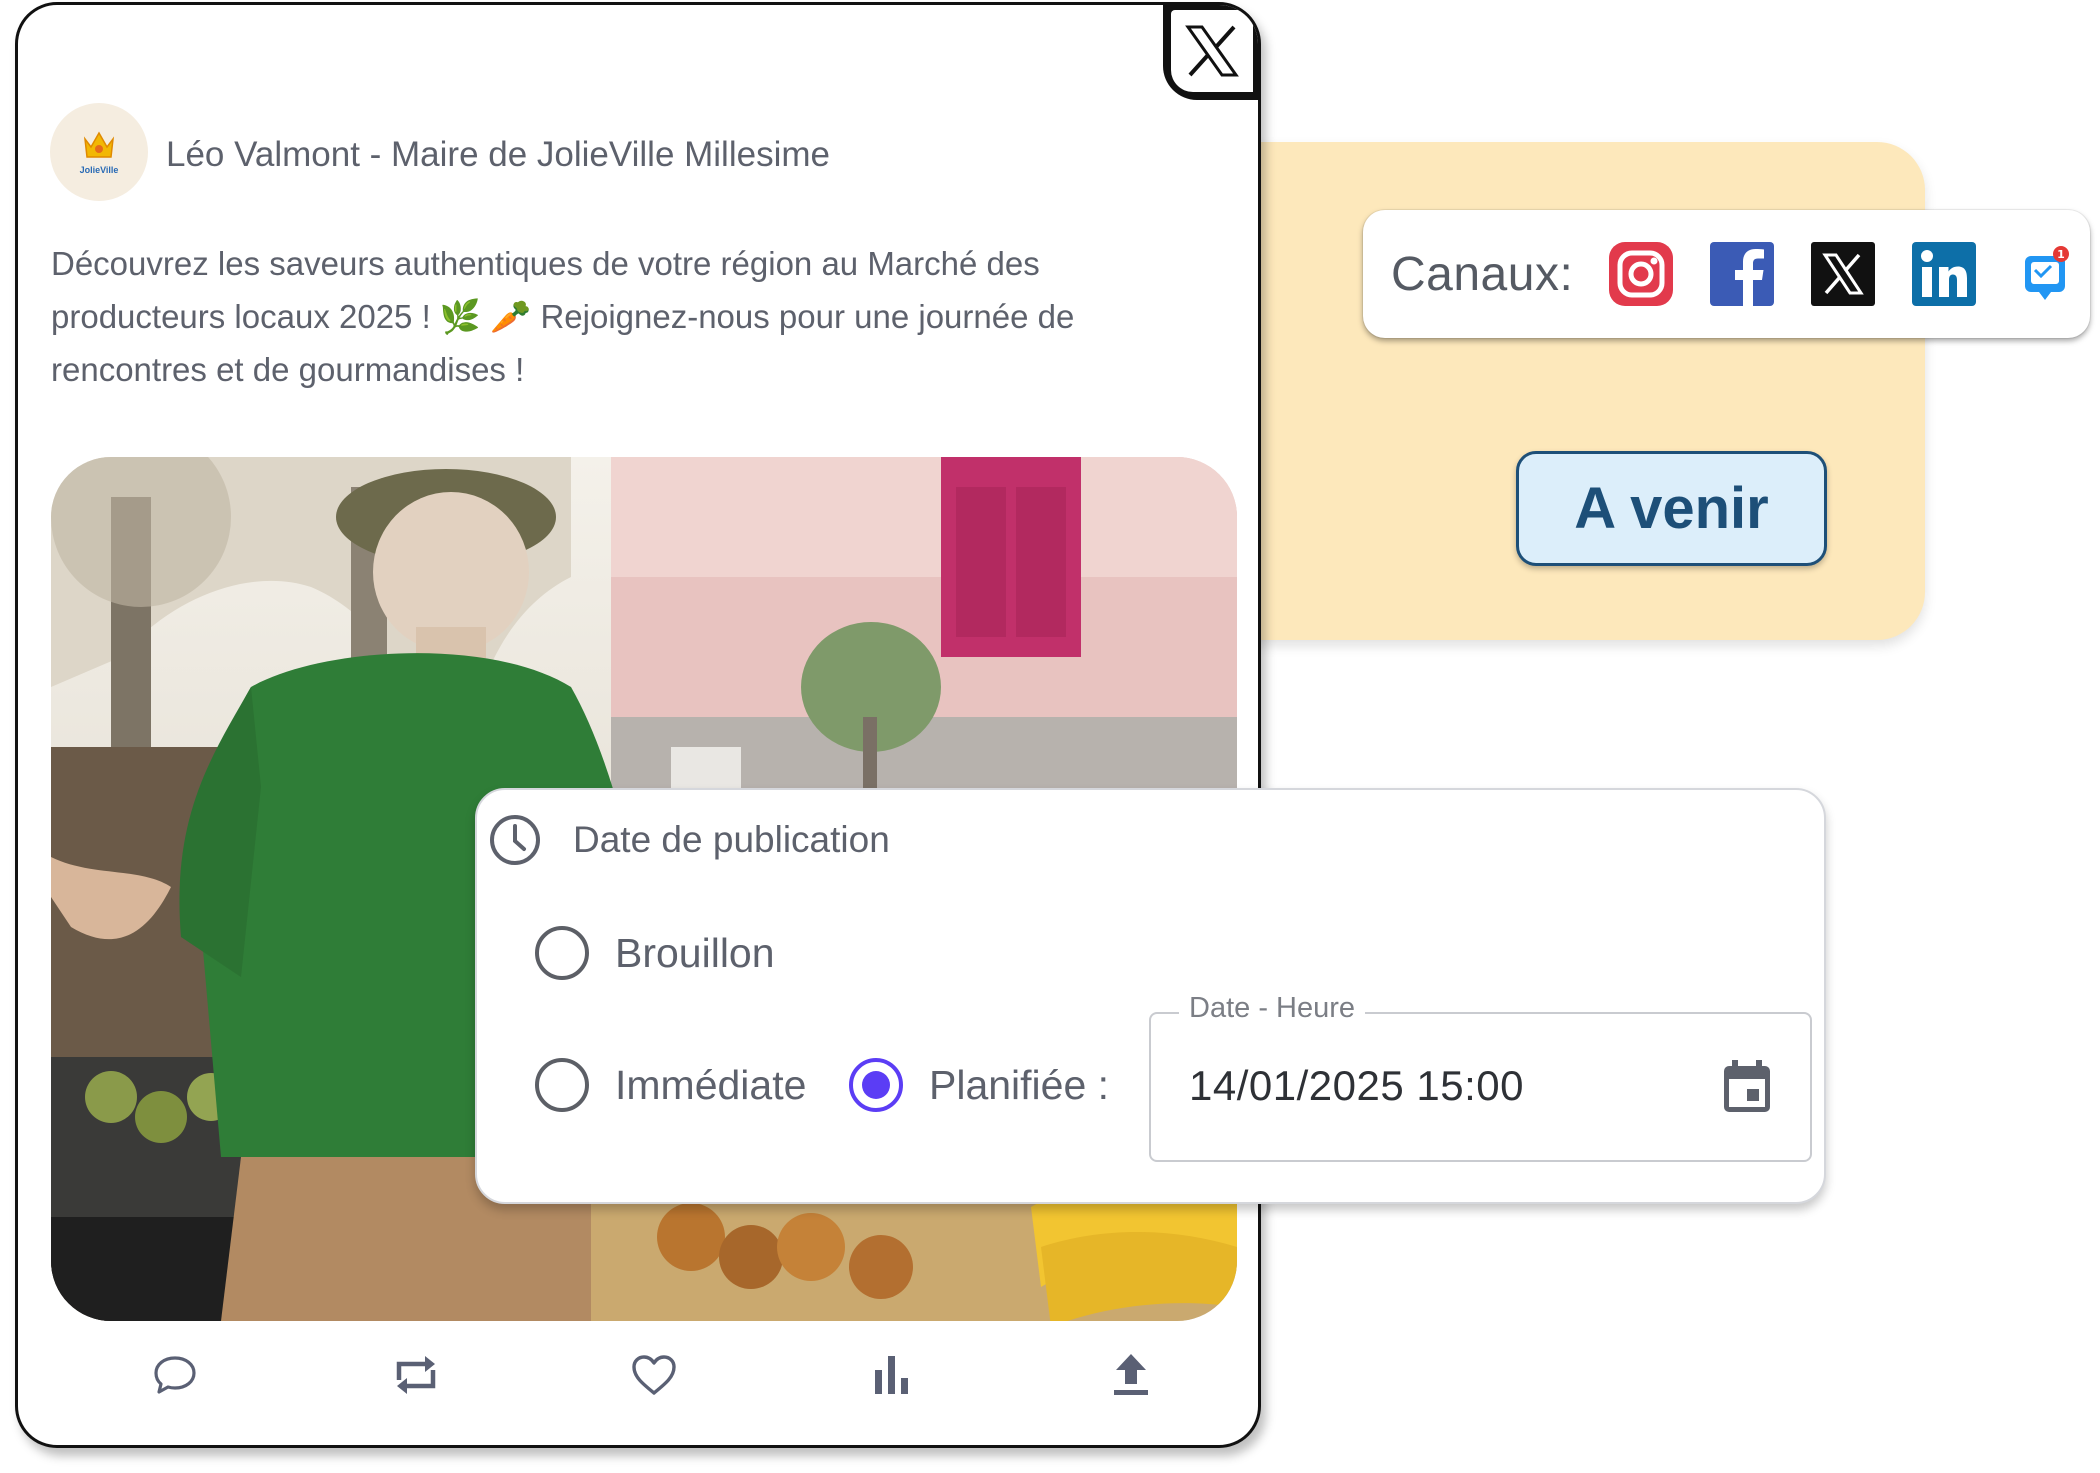 The image size is (2100, 1473). Describe the element at coordinates (1747, 1089) in the screenshot. I see `calendar-icon` at that location.